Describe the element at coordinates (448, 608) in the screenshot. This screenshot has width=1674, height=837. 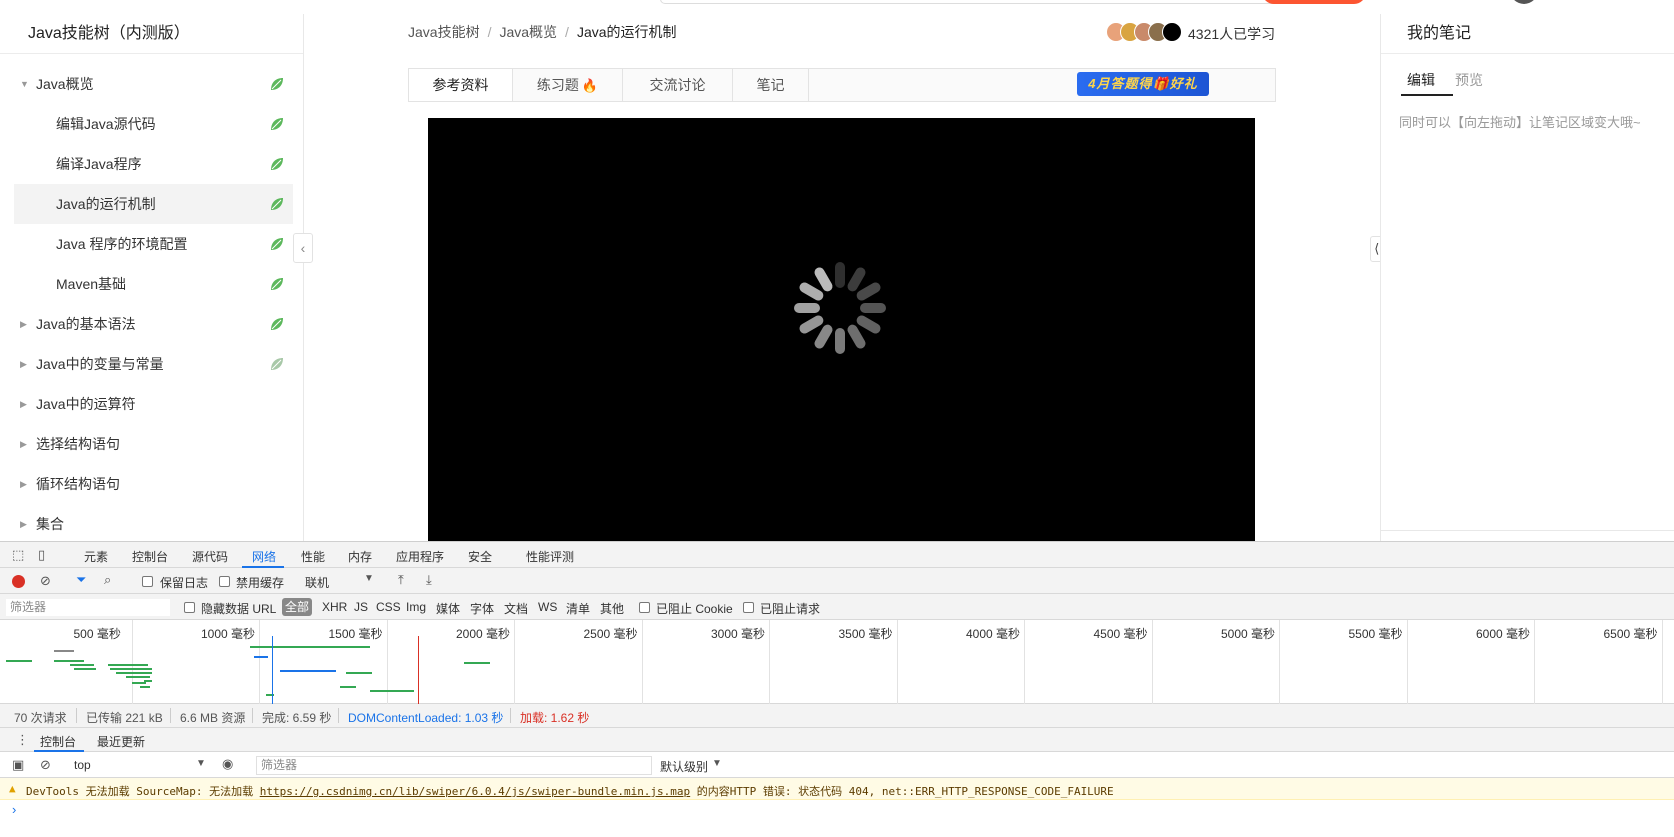
I see `type-filter-option: 媒体` at that location.